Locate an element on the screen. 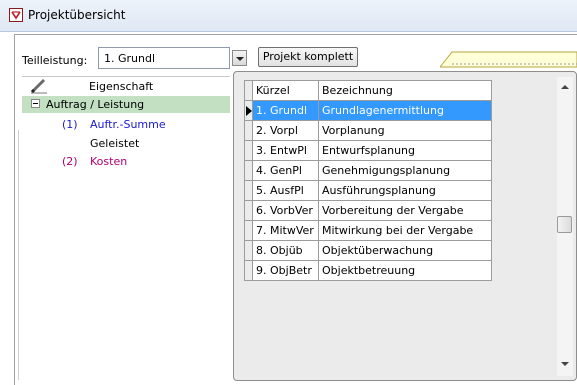 The width and height of the screenshot is (577, 385). timeline-bar is located at coordinates (508, 59).